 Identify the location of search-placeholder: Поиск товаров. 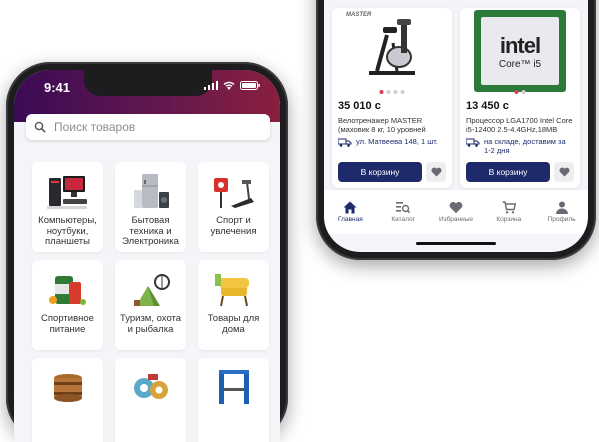
(95, 127).